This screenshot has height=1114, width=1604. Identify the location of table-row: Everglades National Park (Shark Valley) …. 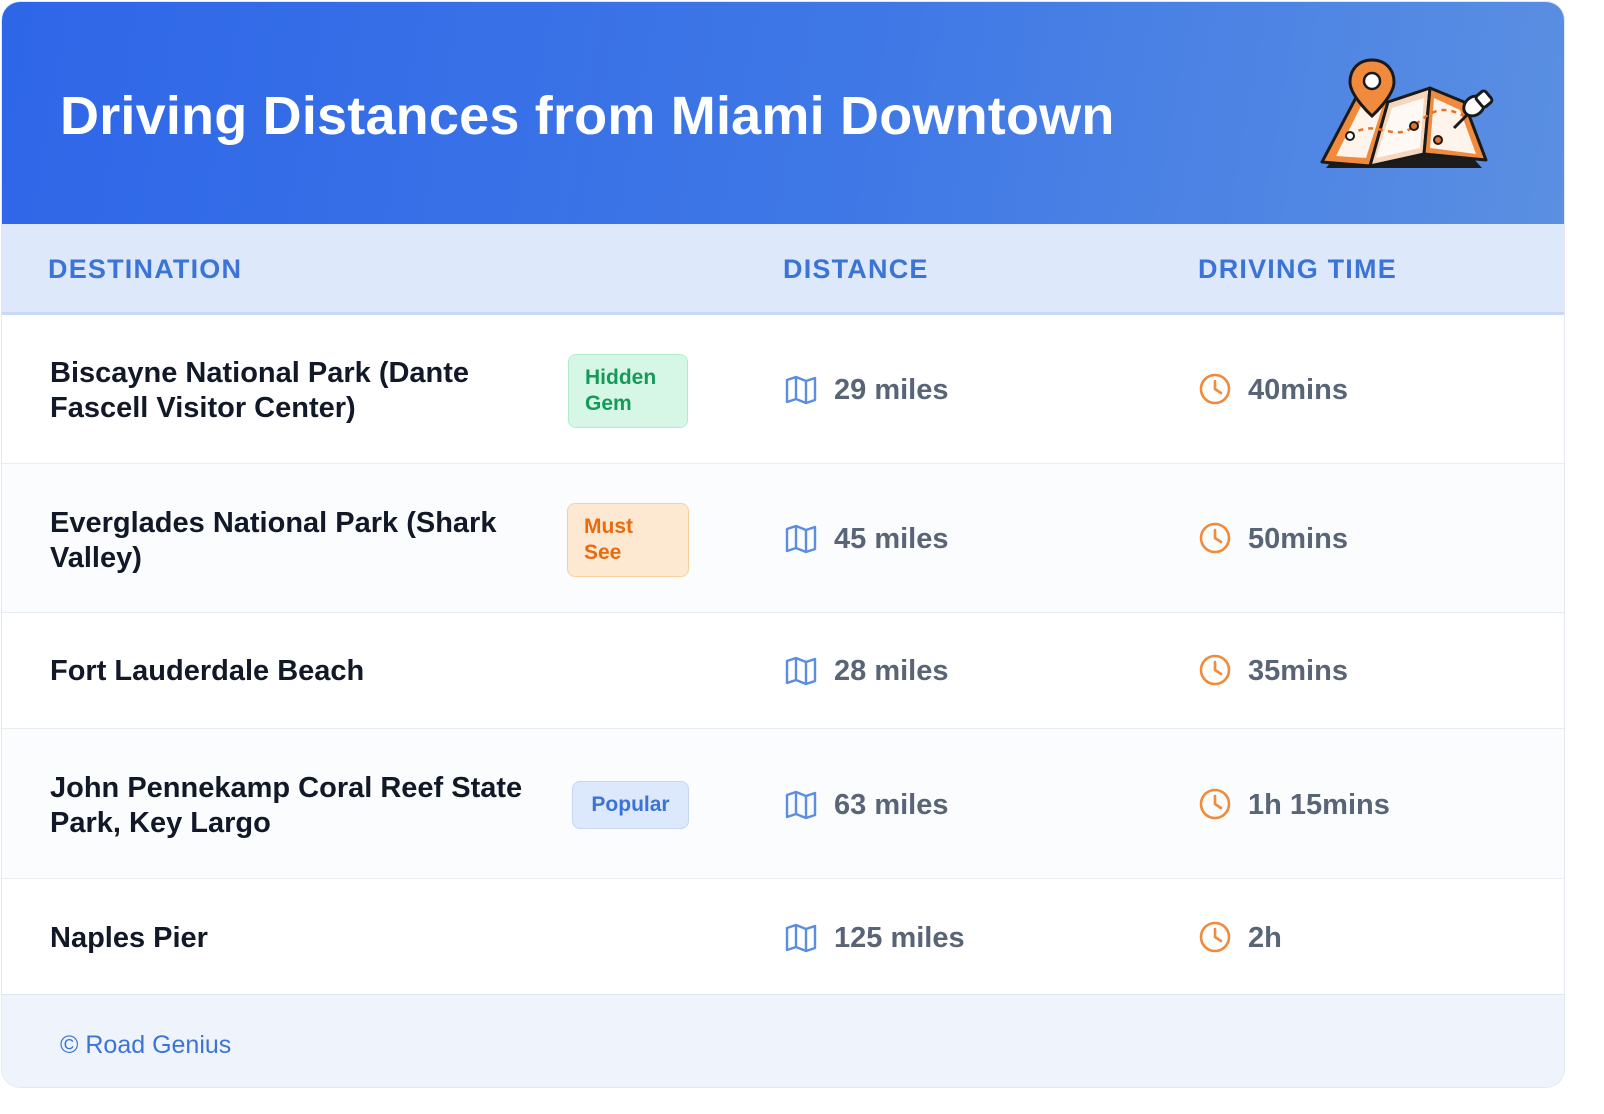
(783, 538).